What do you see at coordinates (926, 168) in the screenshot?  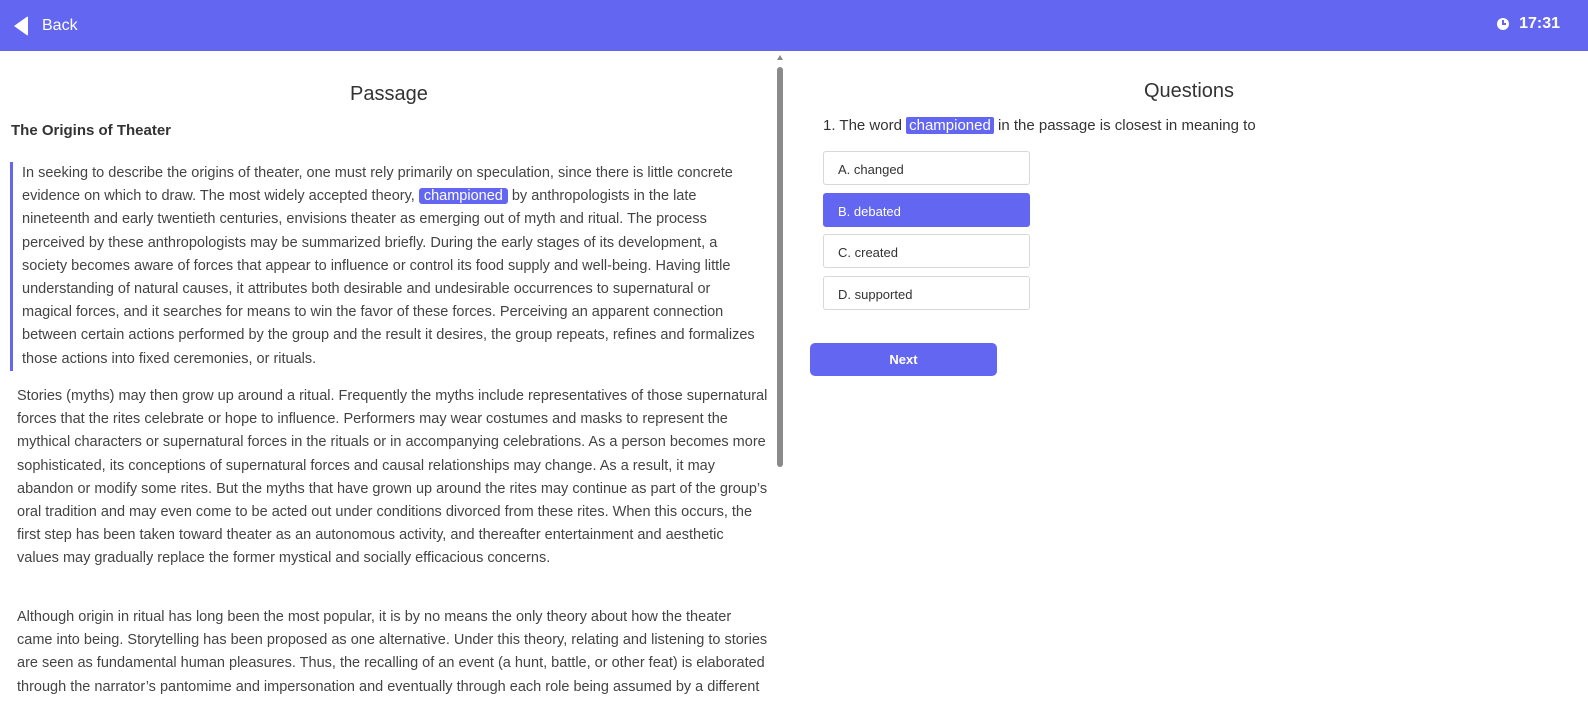 I see `option-a: A. changed` at bounding box center [926, 168].